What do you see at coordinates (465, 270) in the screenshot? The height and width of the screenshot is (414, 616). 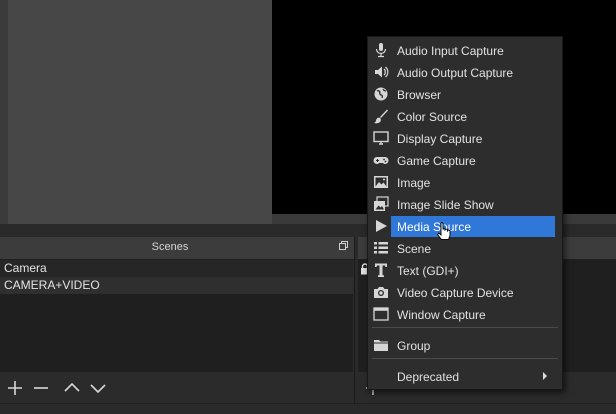 I see `menu-item-text-gdi: Text (GDI+)` at bounding box center [465, 270].